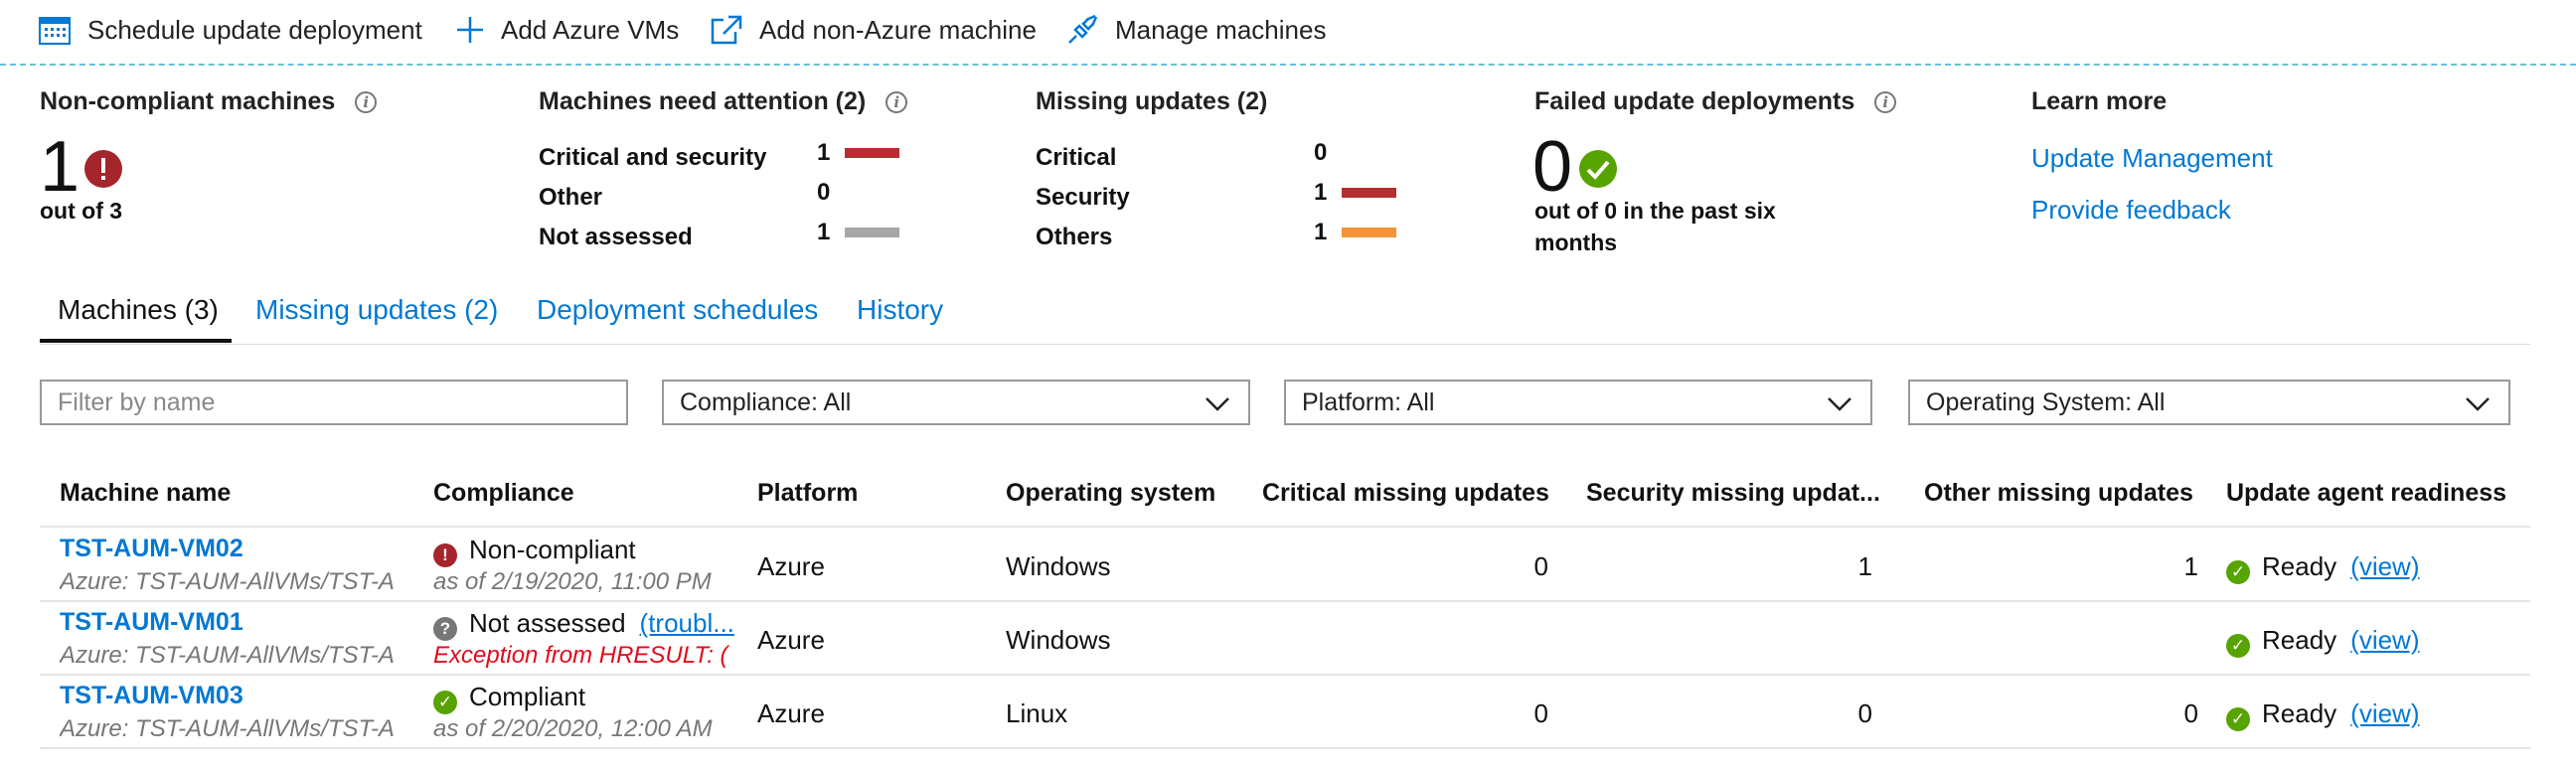 The height and width of the screenshot is (771, 2576). What do you see at coordinates (1285, 344) in the screenshot?
I see `tabs-baseline` at bounding box center [1285, 344].